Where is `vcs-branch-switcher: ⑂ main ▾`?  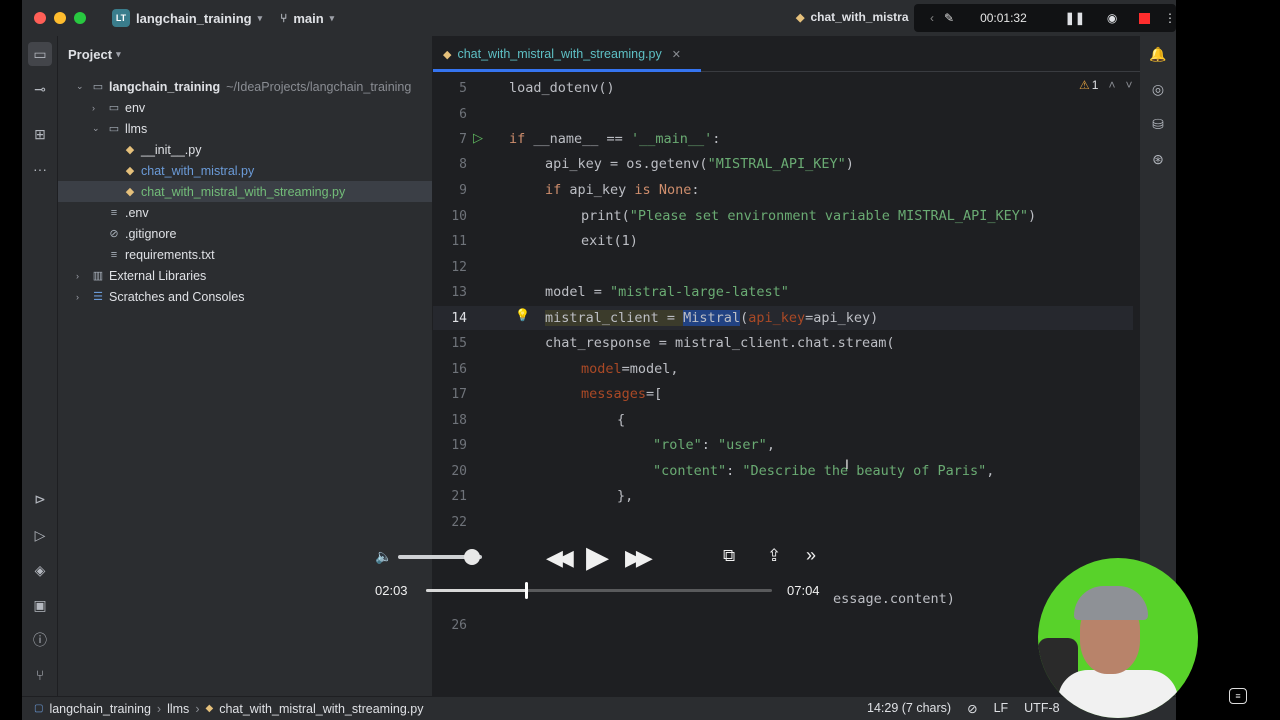
vcs-branch-switcher: ⑂ main ▾ is located at coordinates (307, 18).